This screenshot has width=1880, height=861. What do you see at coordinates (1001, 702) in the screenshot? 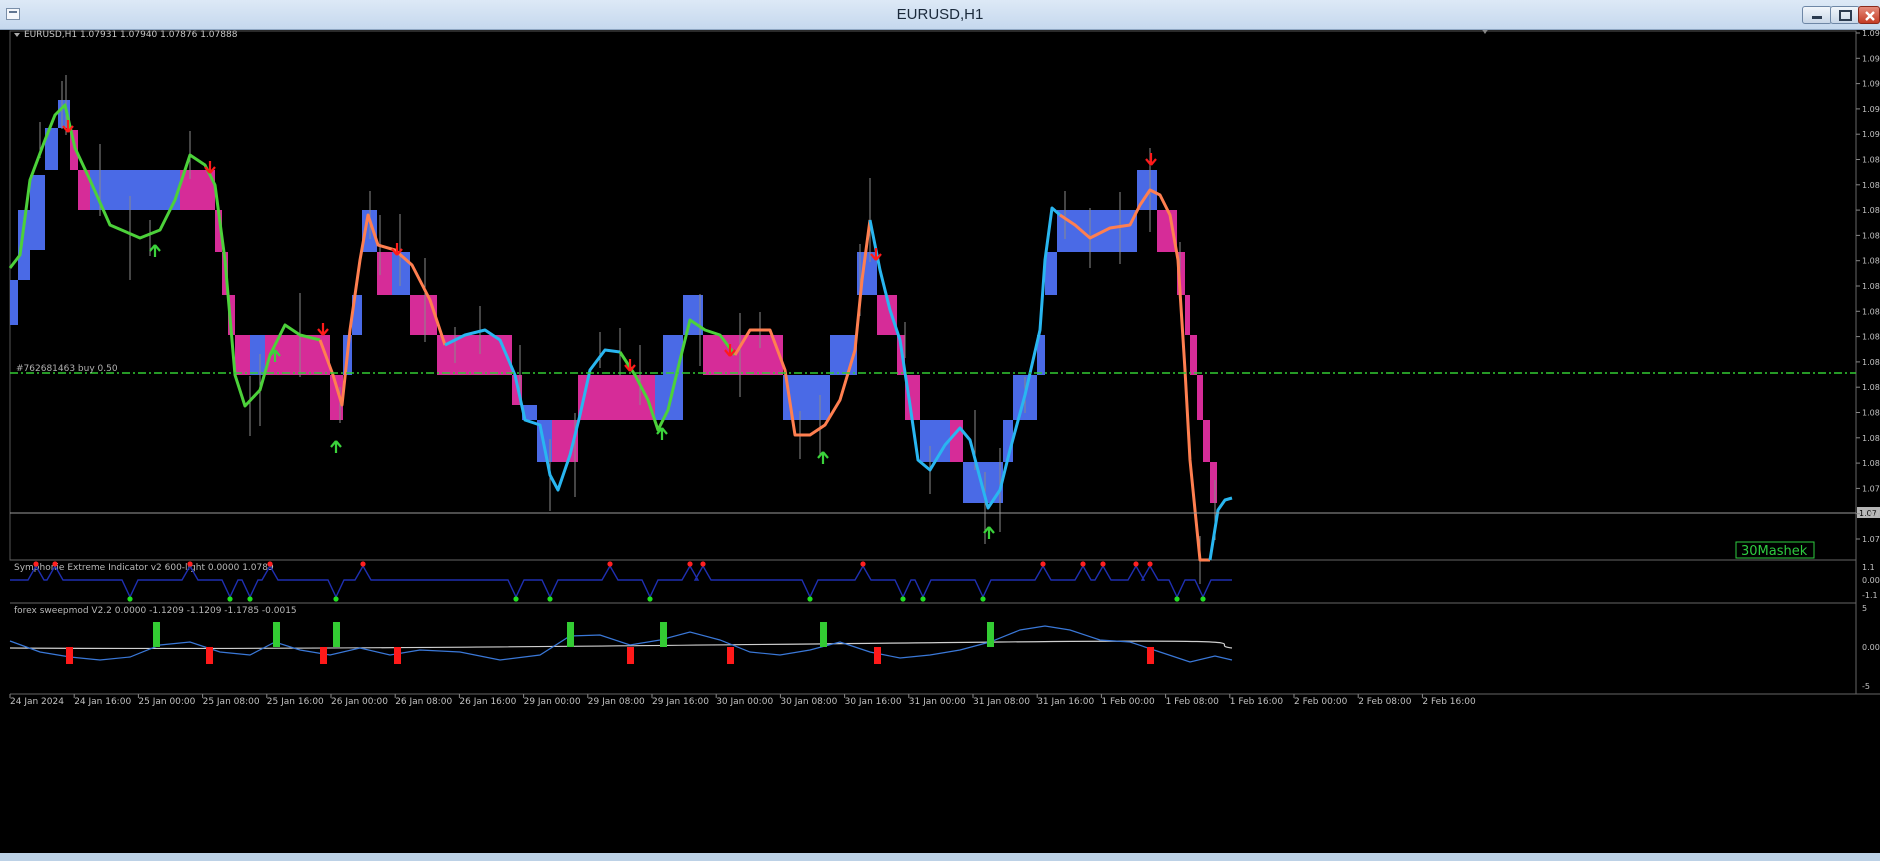
I see `time-tick-label: 31 Jan 08:00` at bounding box center [1001, 702].